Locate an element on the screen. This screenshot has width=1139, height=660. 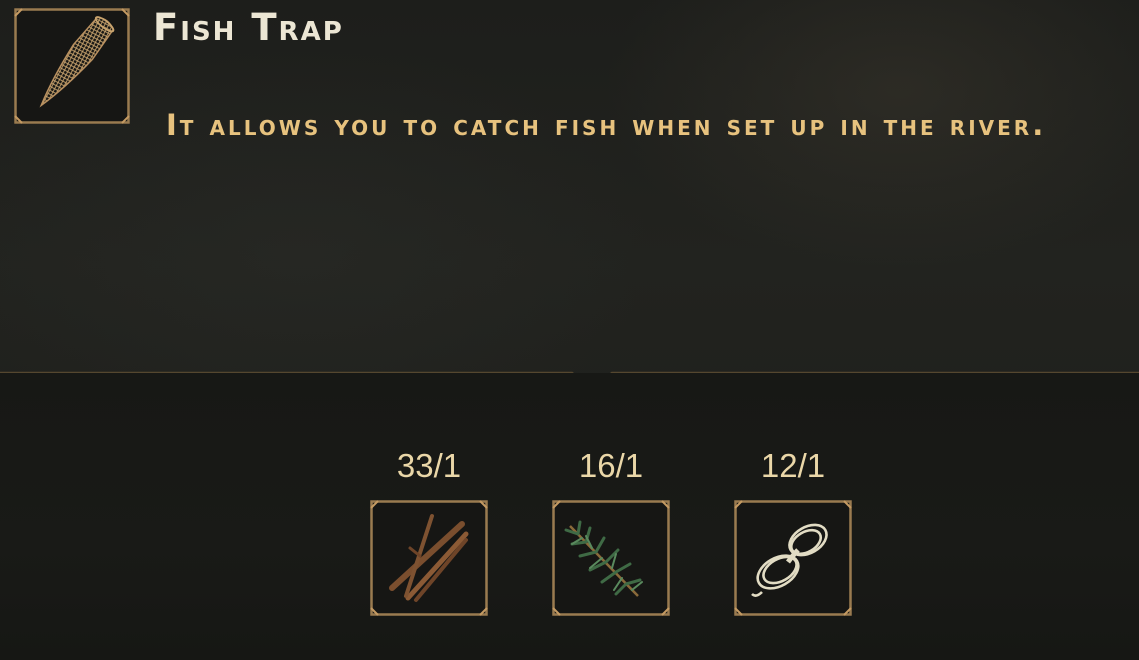
fish-trap-icon is located at coordinates (72, 66).